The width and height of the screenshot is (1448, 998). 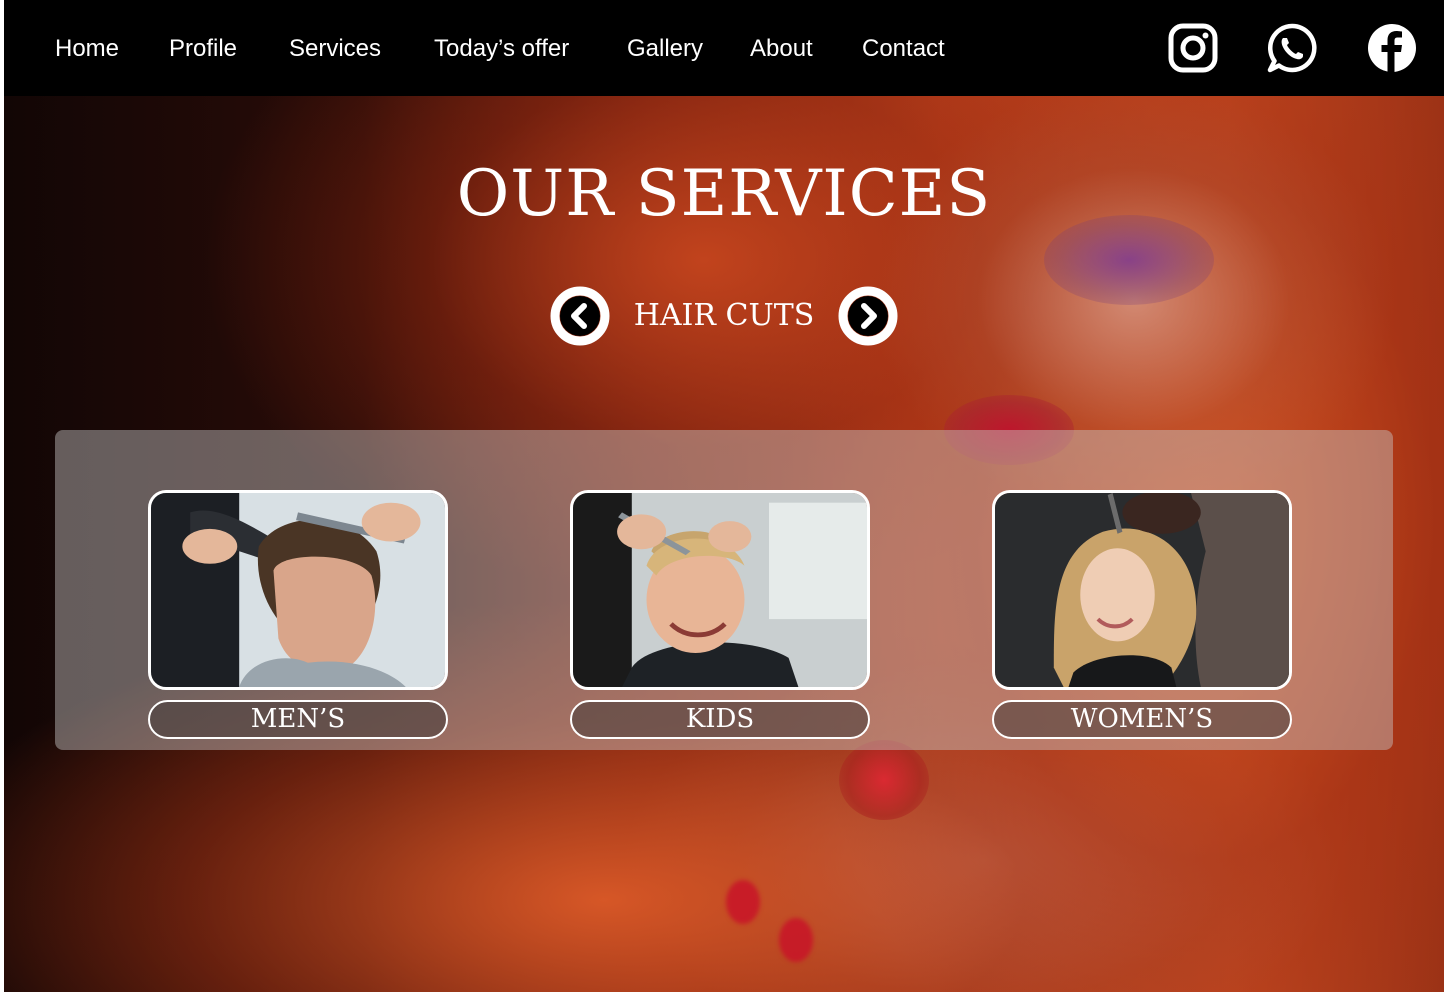 I want to click on service-card-kids: KIDS, so click(x=720, y=615).